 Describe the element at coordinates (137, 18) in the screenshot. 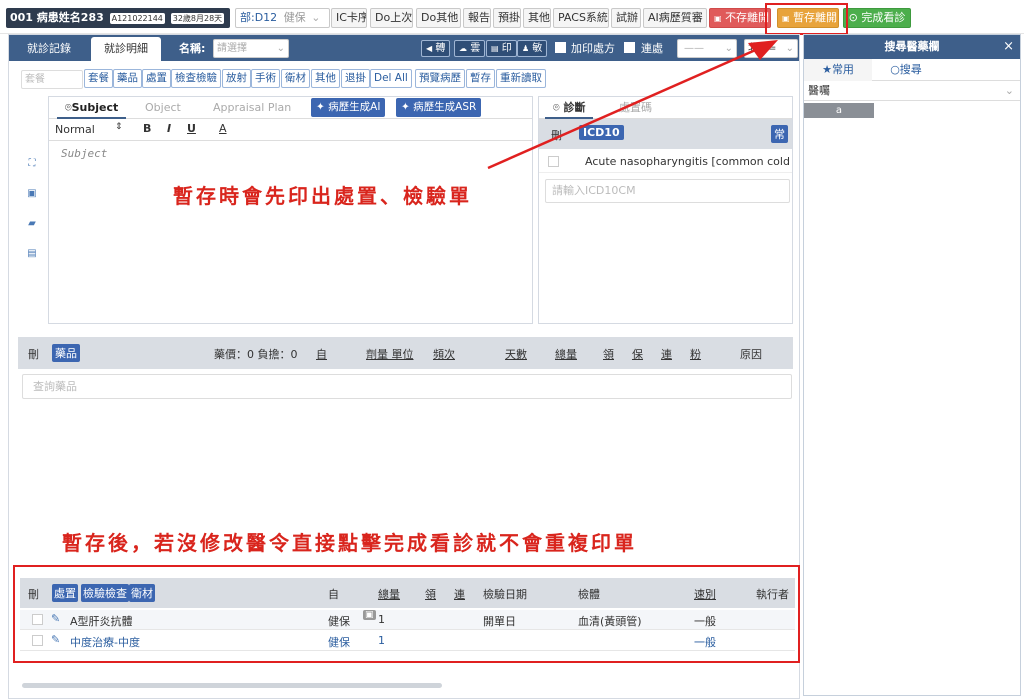

I see `patient-id-tag: A121022144` at that location.